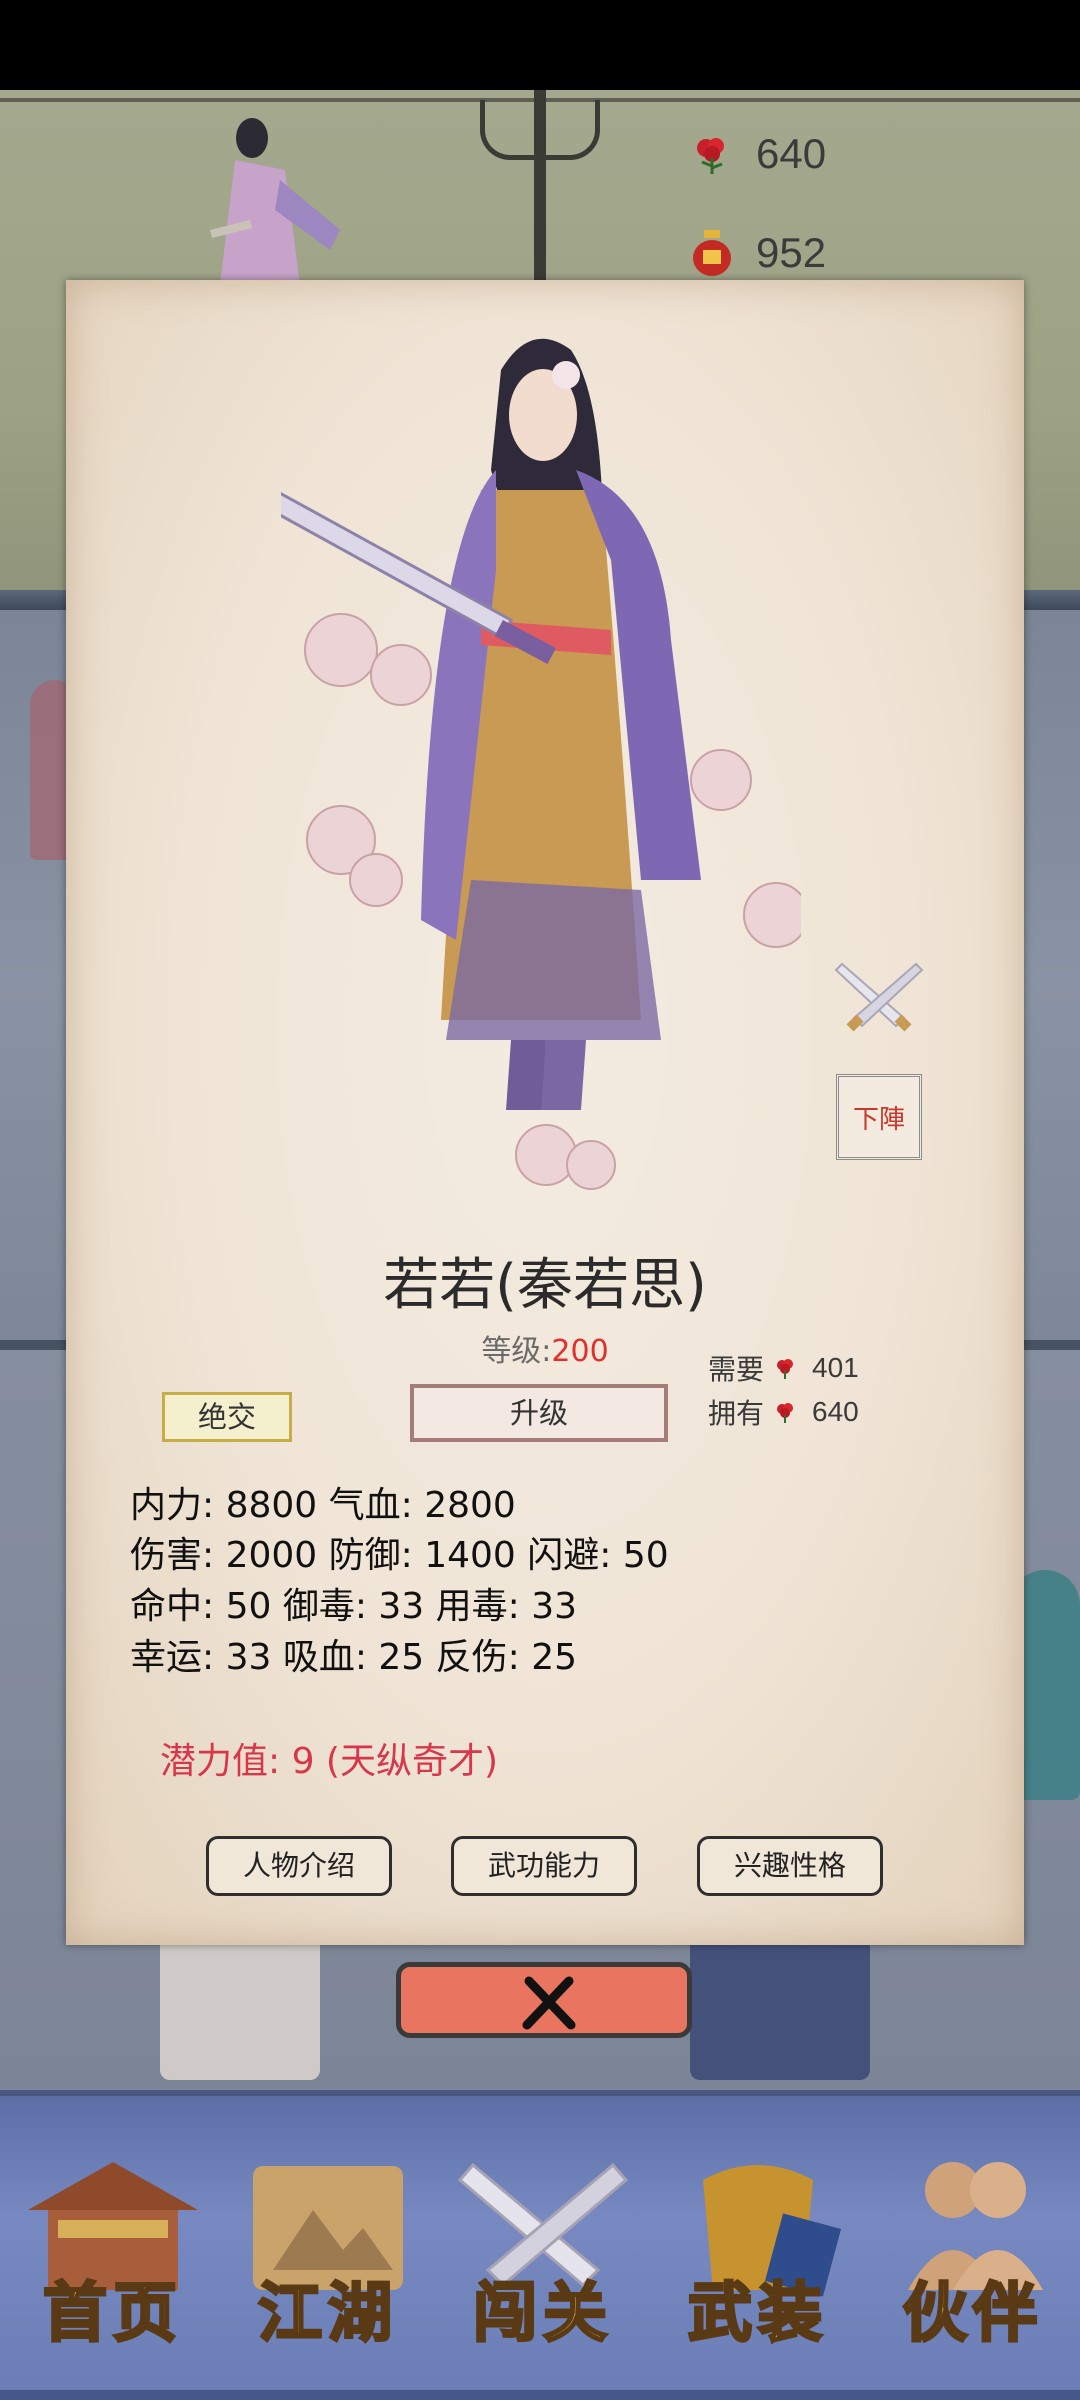 This screenshot has height=2400, width=1080. Describe the element at coordinates (835, 1411) in the screenshot. I see `have-value: 640` at that location.